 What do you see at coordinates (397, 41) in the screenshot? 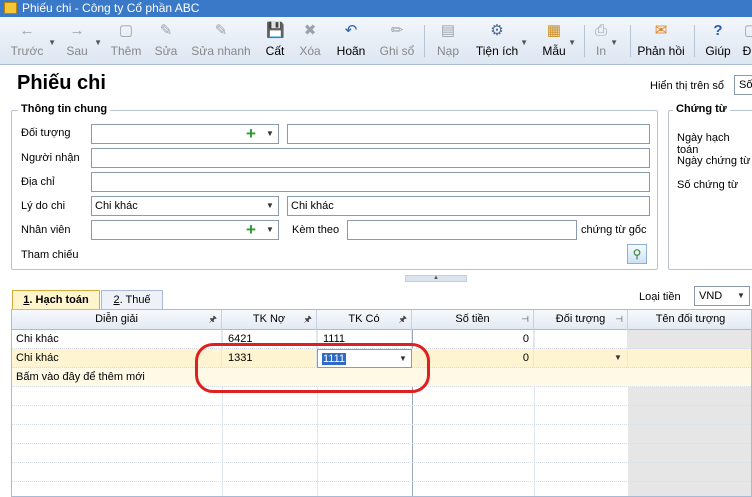
I see `post-ledger-button: ✏ Ghi sổ` at bounding box center [397, 41].